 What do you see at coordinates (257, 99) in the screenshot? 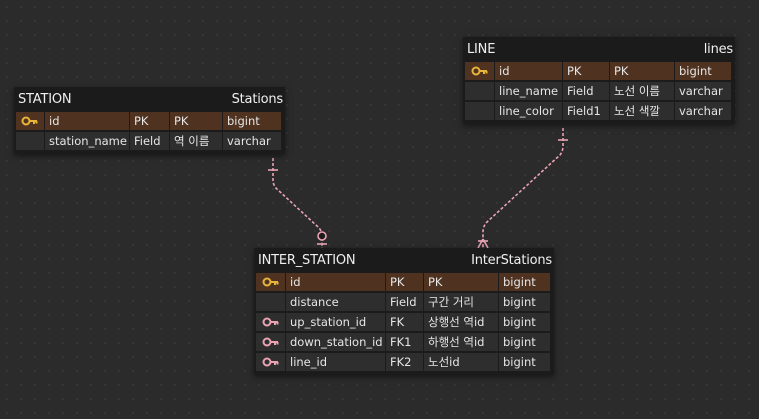
I see `table-name: Stations` at bounding box center [257, 99].